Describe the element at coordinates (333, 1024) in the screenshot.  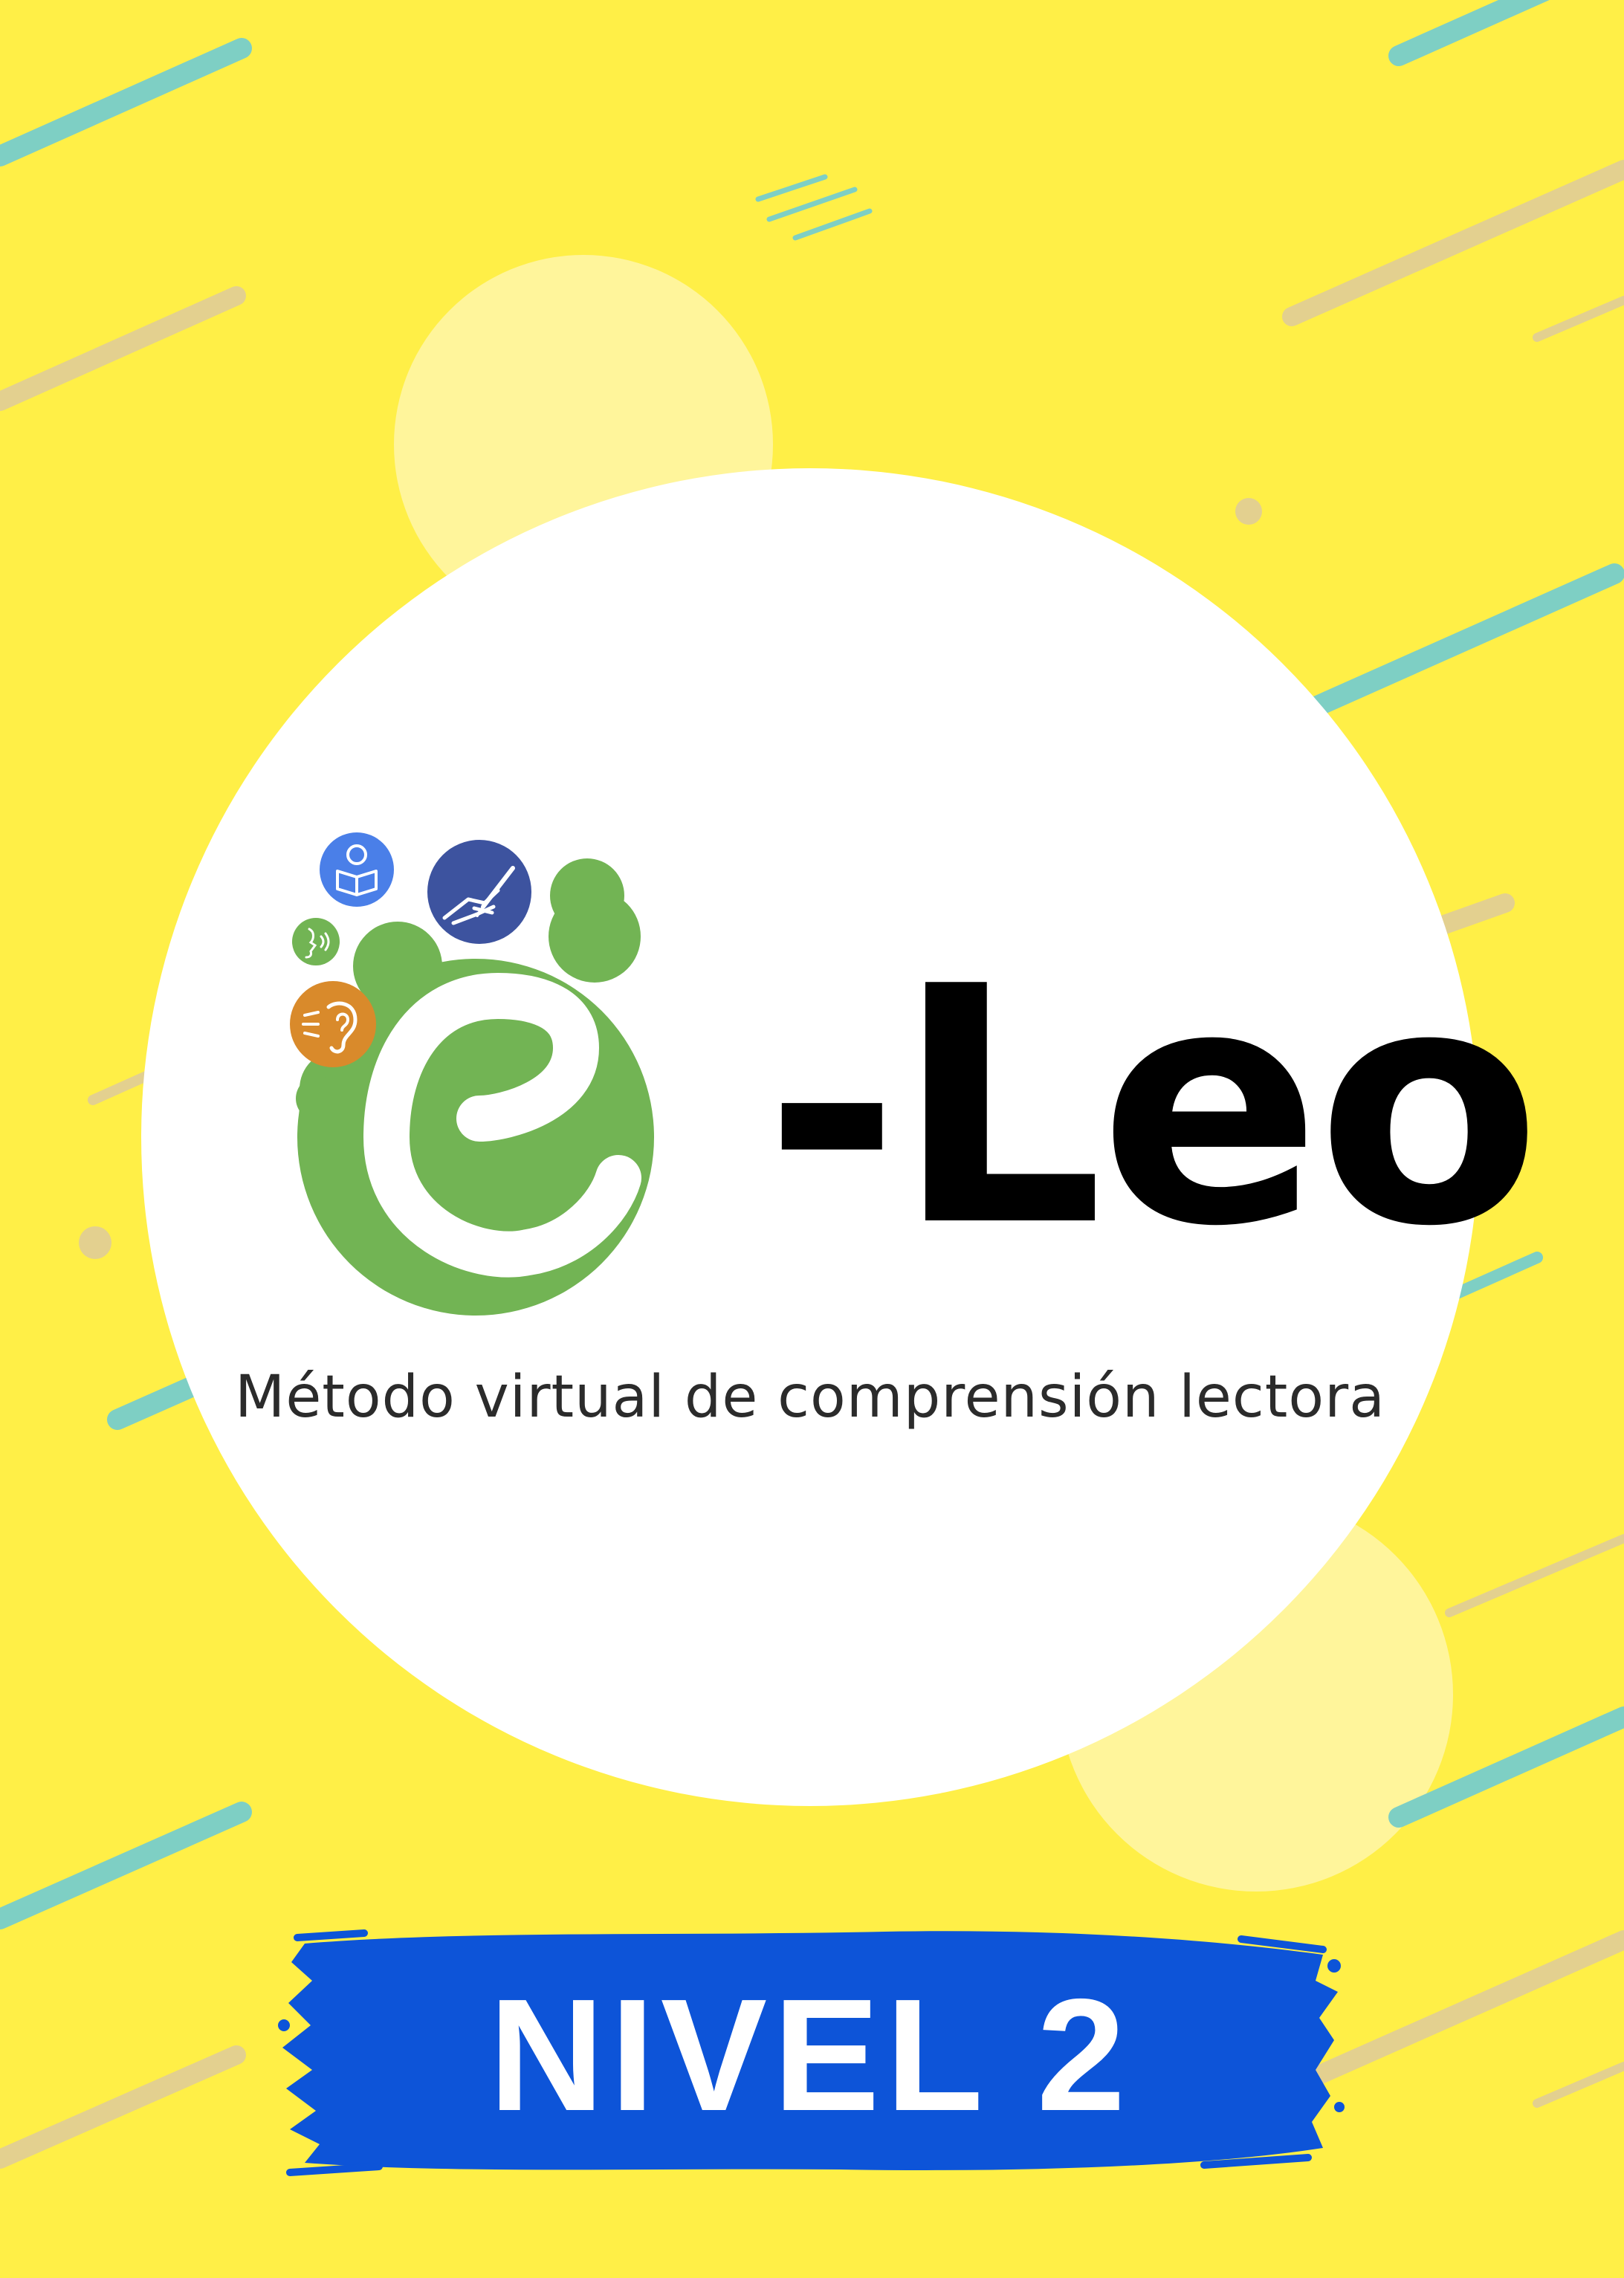
I see `listening-ear-icon` at that location.